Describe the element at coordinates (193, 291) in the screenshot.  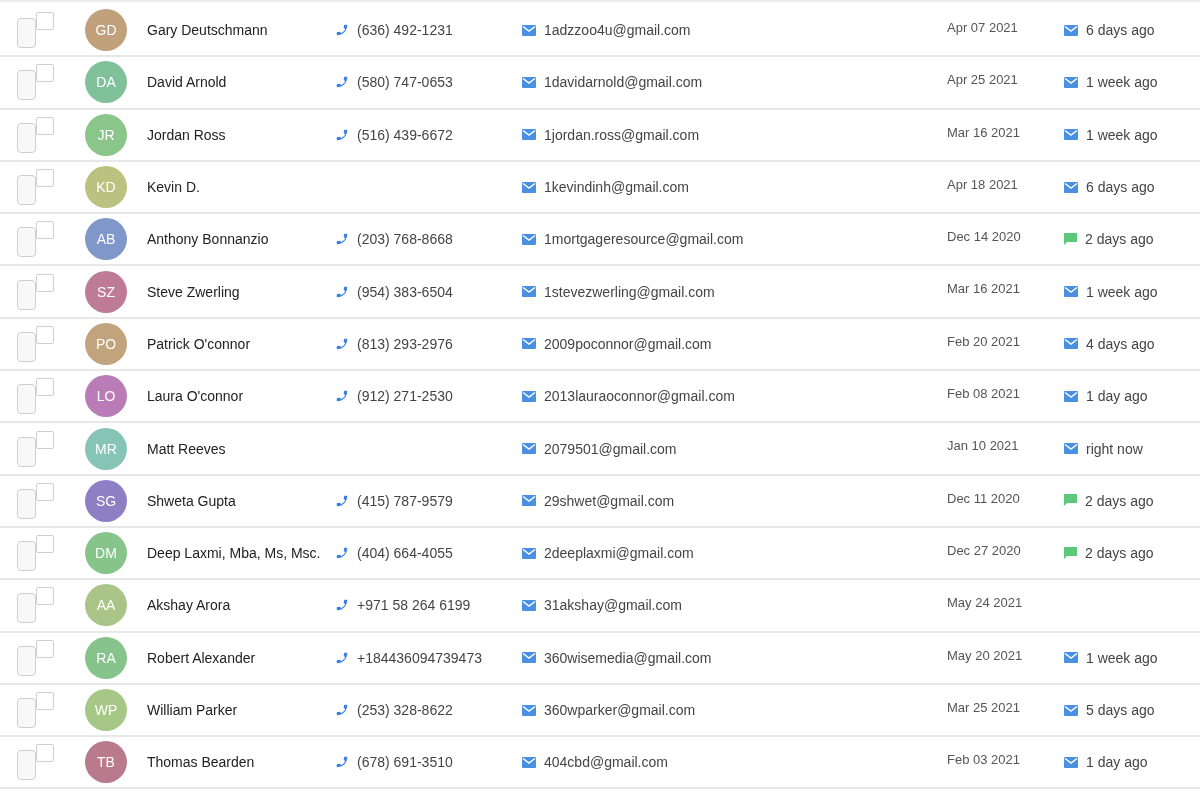
I see `contact-name: Steve Zwerling` at that location.